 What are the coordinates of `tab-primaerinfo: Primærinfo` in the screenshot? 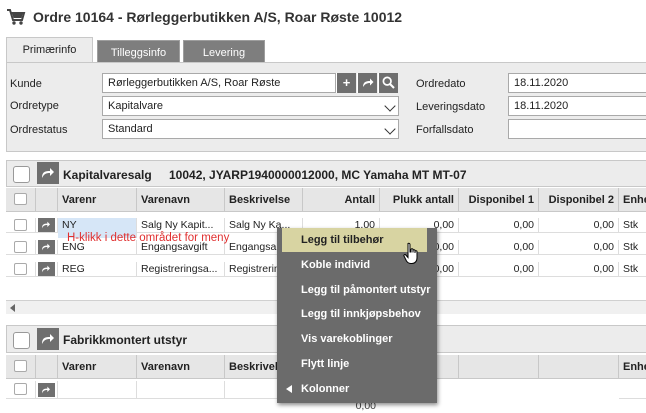 It's located at (49, 50).